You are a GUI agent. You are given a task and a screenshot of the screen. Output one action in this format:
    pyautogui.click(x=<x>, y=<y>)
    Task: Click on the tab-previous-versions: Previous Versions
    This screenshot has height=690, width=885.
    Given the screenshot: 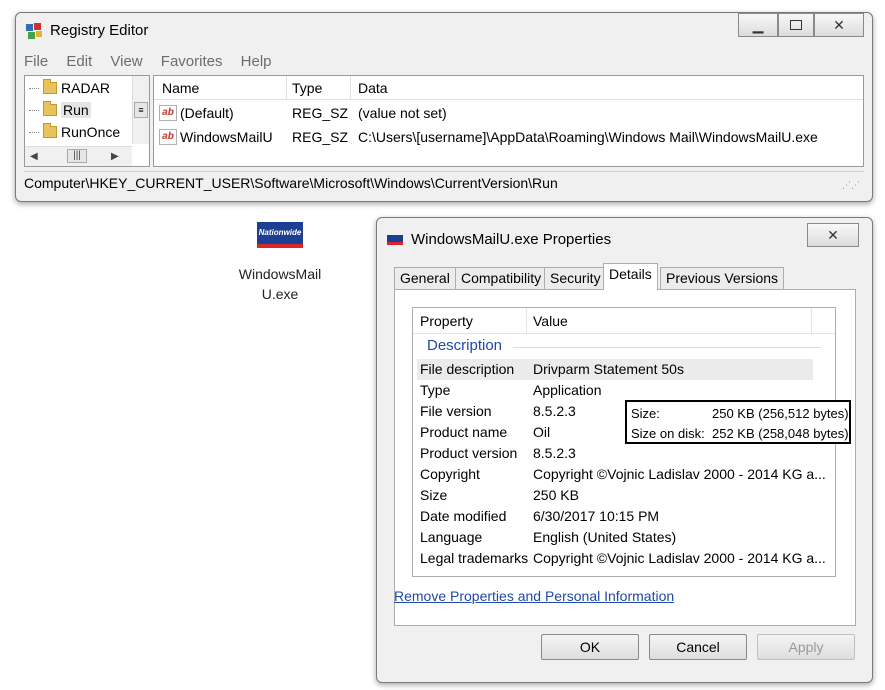 What is the action you would take?
    pyautogui.click(x=722, y=278)
    